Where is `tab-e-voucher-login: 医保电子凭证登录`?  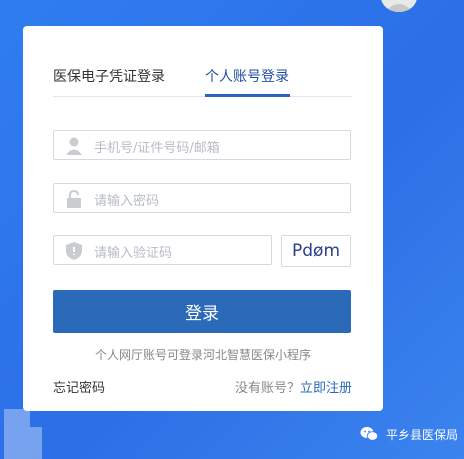 tab-e-voucher-login: 医保电子凭证登录 is located at coordinates (109, 76).